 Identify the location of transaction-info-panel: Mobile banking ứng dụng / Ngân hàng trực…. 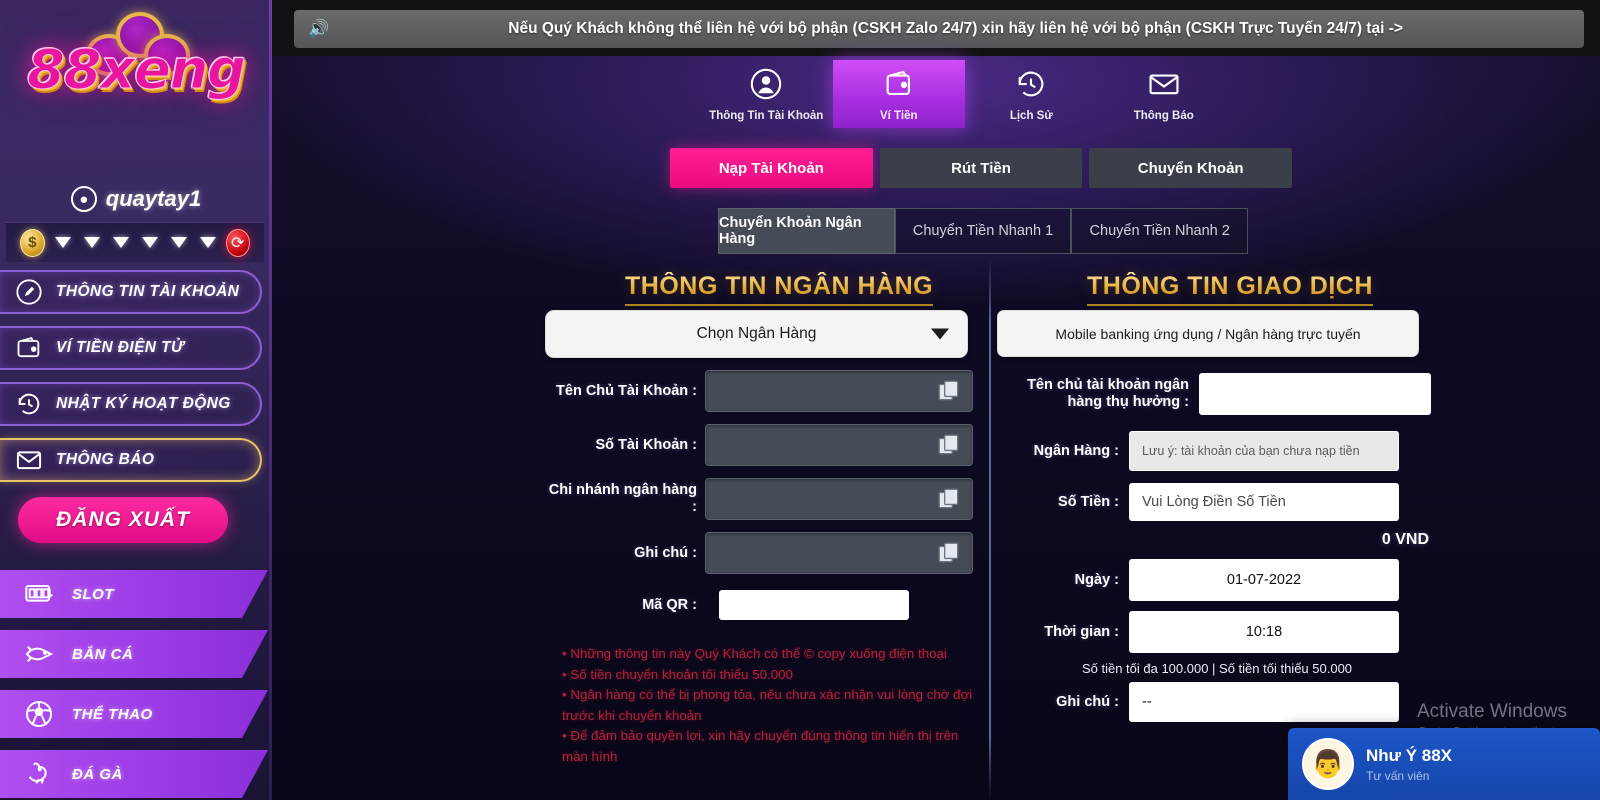
(1217, 516).